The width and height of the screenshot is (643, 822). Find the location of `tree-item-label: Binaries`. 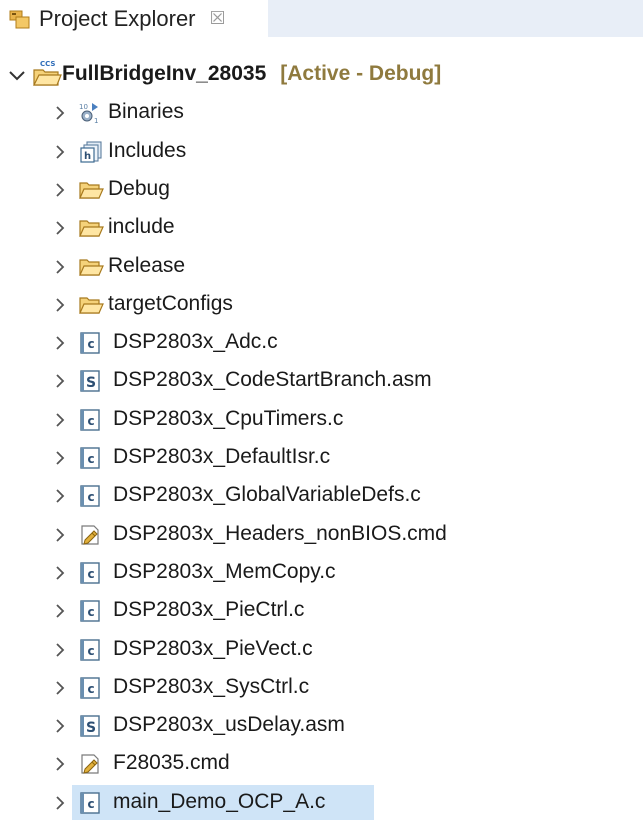

tree-item-label: Binaries is located at coordinates (146, 111).